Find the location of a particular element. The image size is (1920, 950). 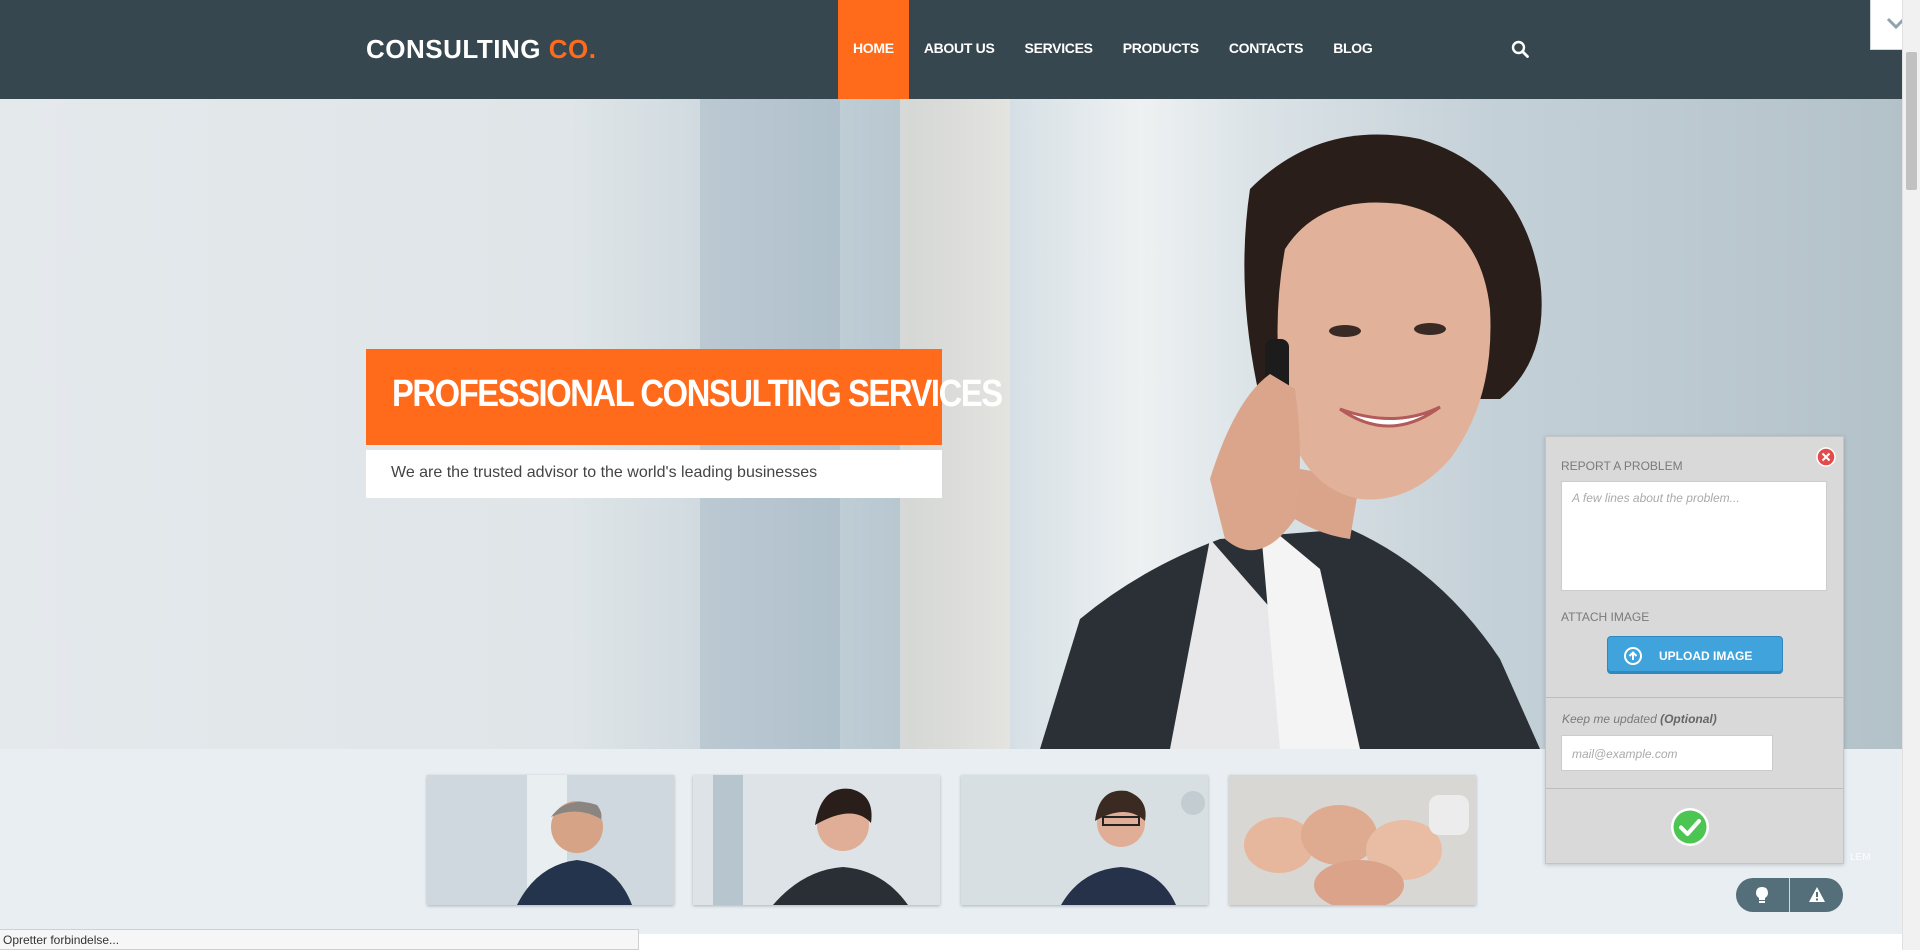

upload-image-label: UPLOAD IMAGE is located at coordinates (1706, 656).